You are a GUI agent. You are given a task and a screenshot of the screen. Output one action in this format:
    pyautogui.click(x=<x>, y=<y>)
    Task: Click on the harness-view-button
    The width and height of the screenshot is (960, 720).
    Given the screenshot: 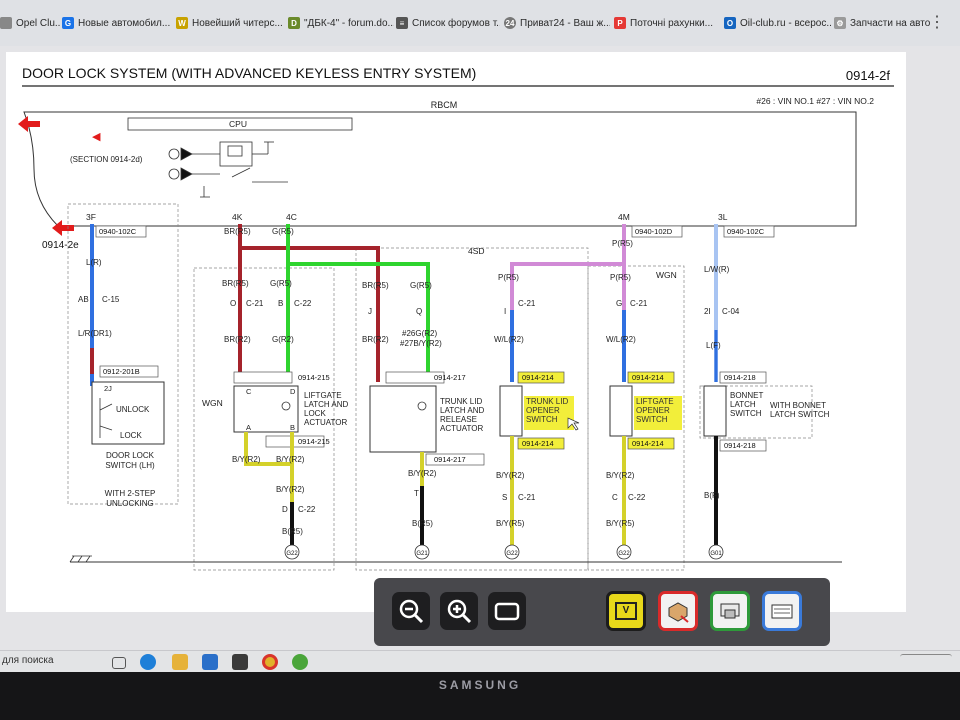 What is the action you would take?
    pyautogui.click(x=782, y=611)
    